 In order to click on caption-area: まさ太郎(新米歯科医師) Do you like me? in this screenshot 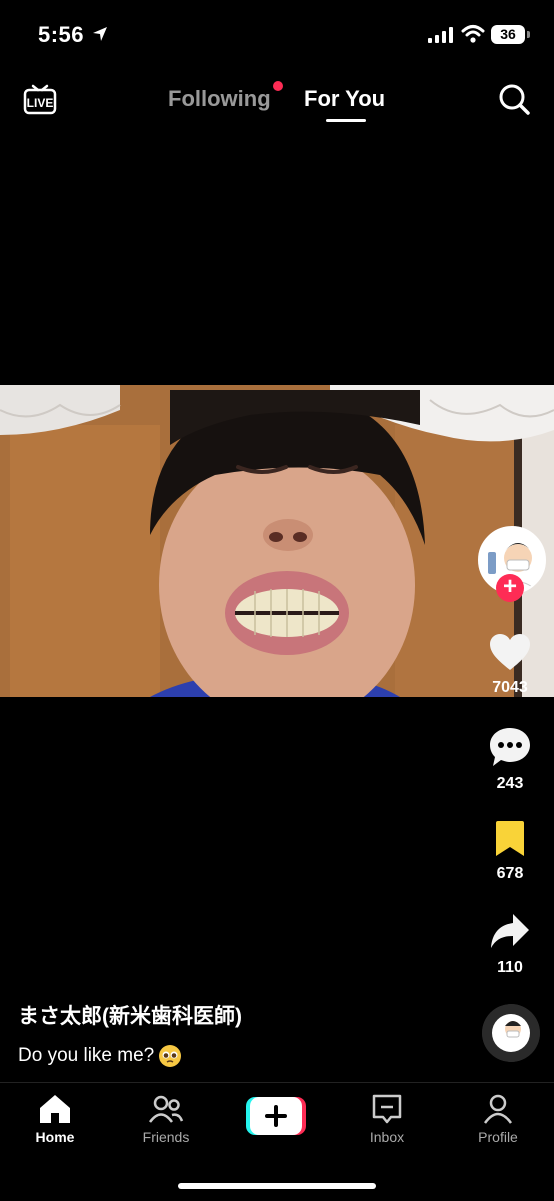, I will do `click(238, 1034)`.